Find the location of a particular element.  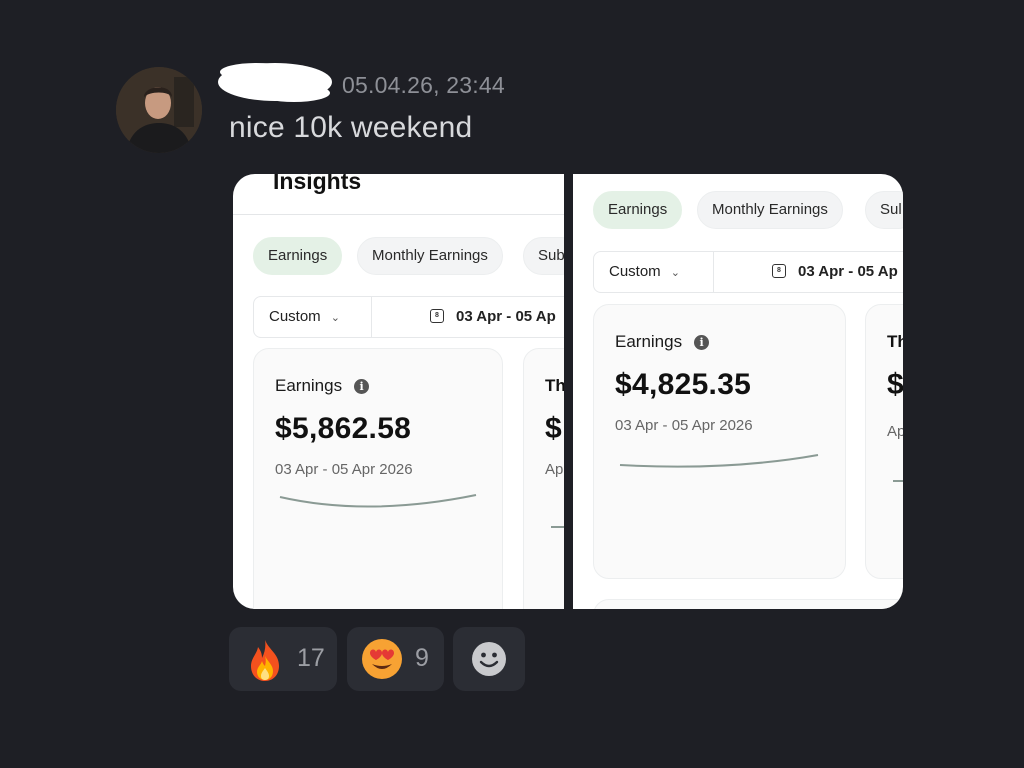

add-reaction-button is located at coordinates (489, 659).